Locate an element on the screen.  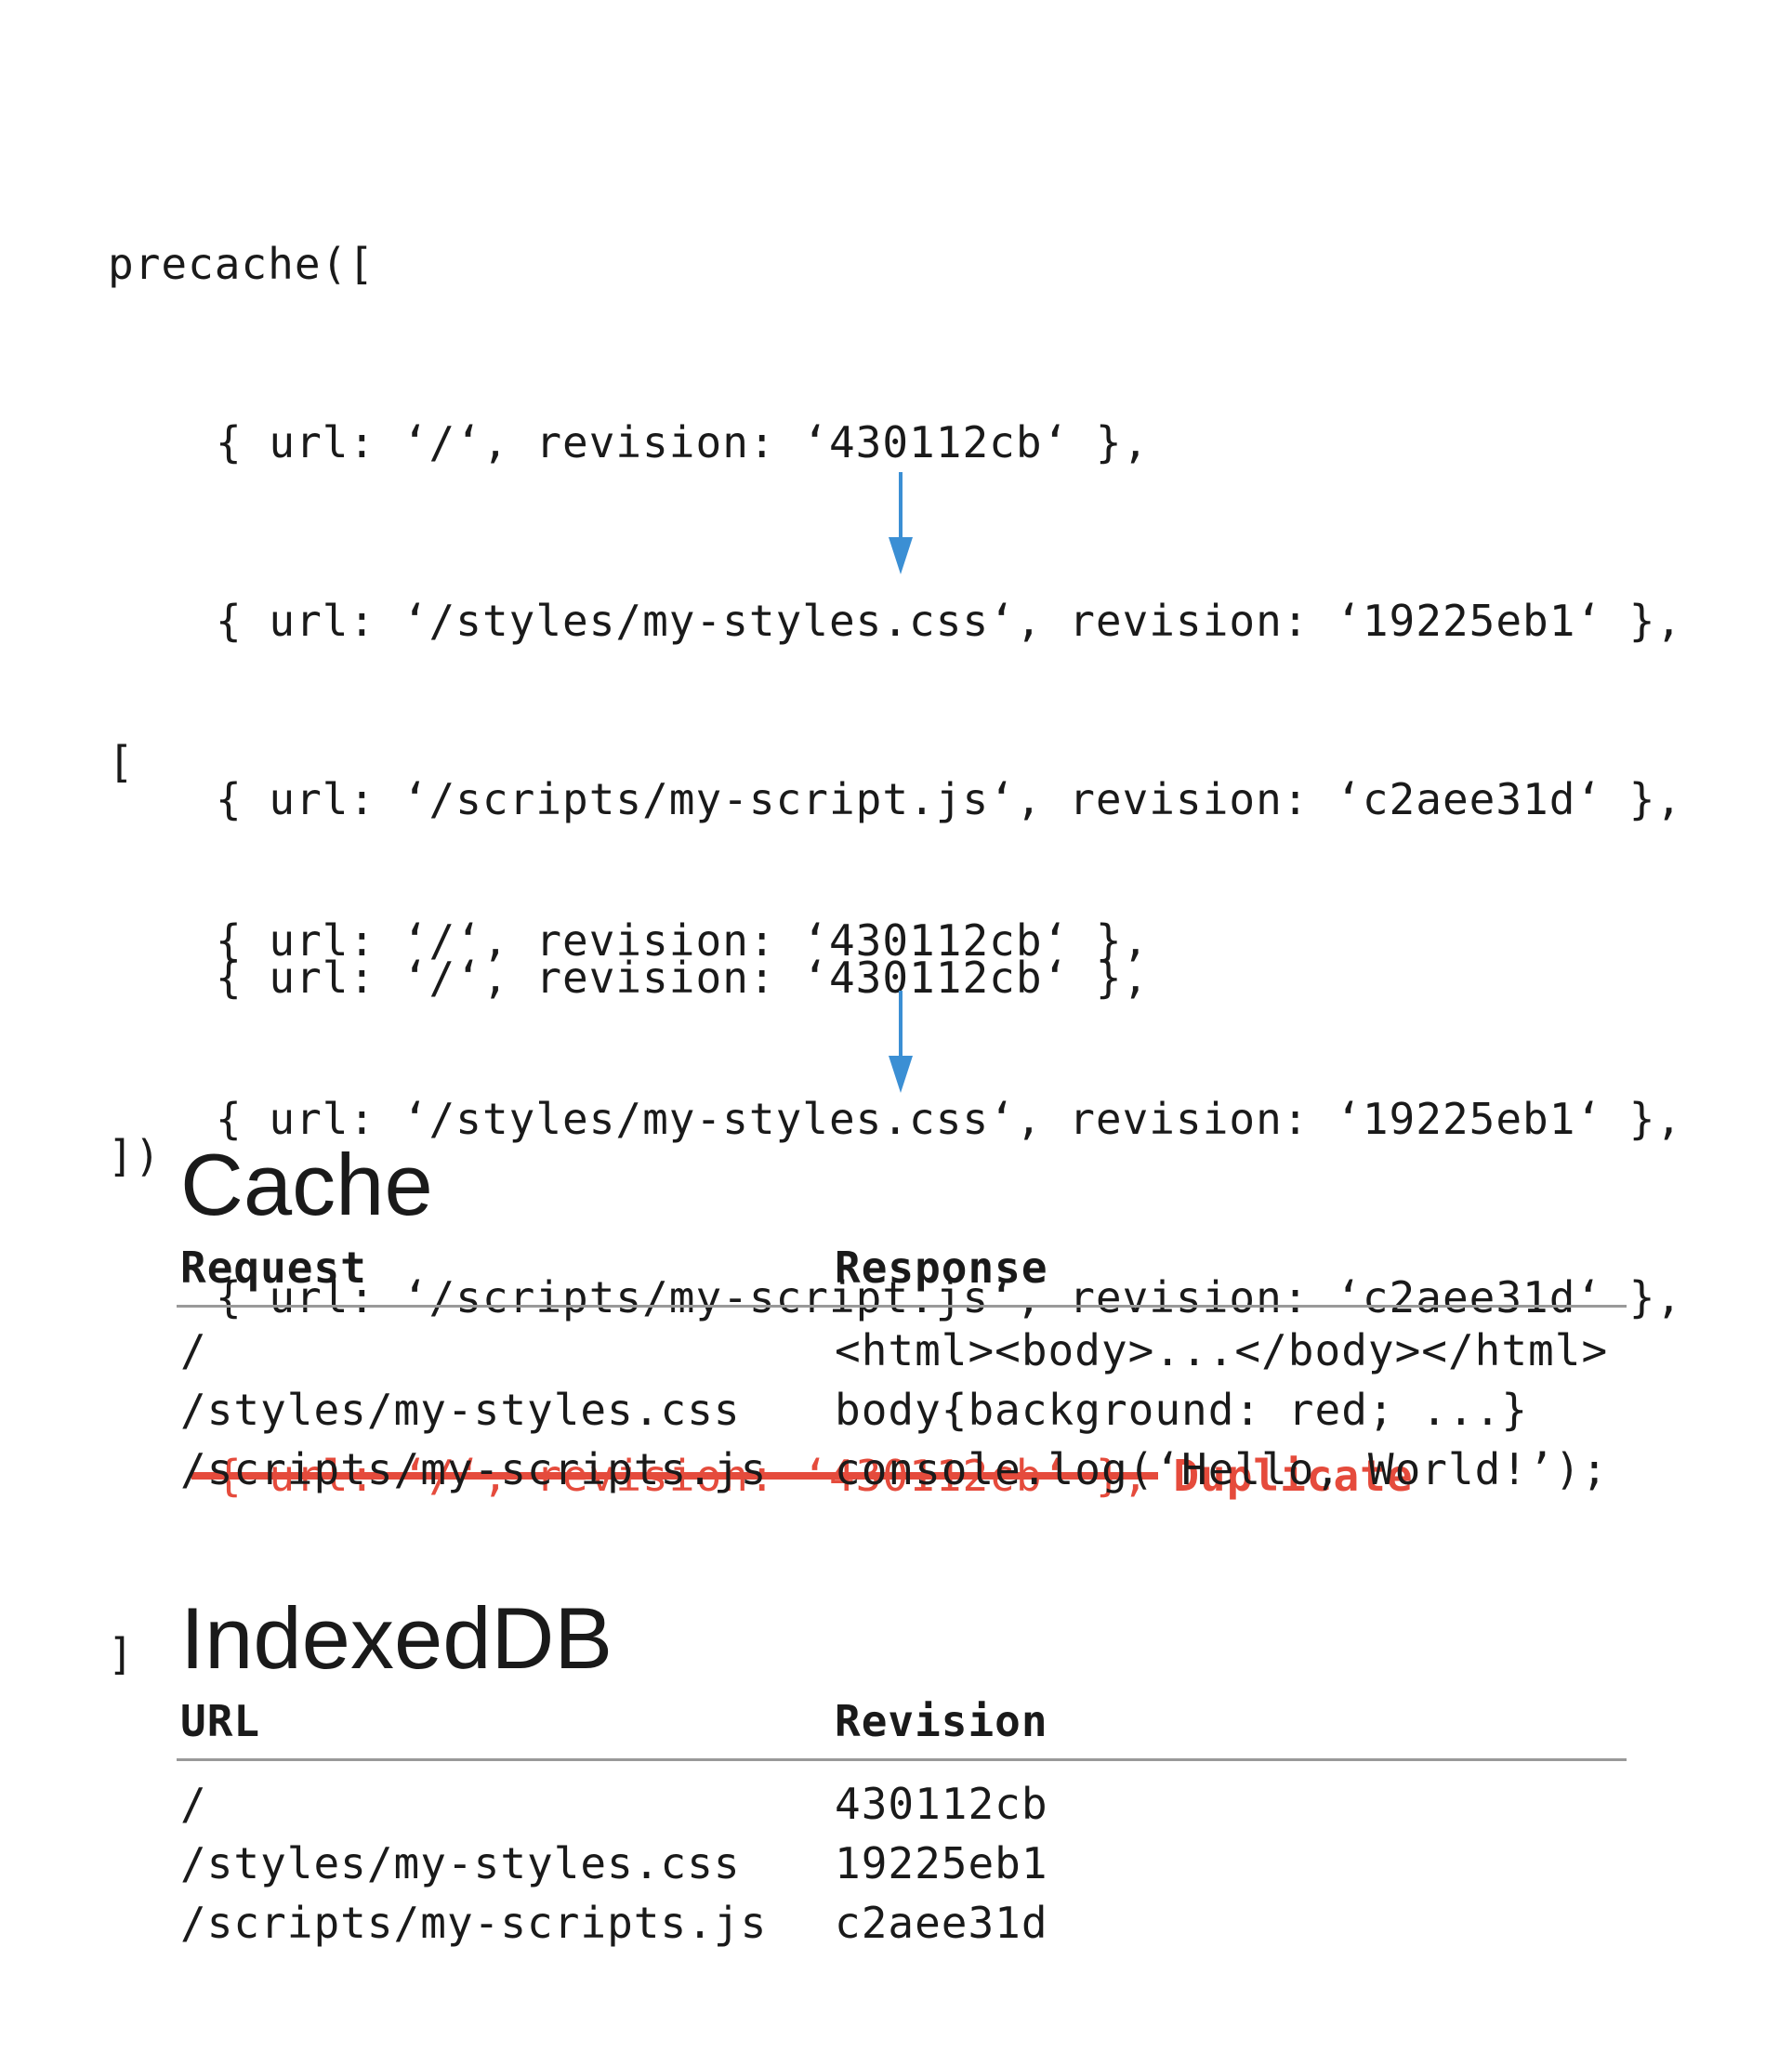
column-header-url: URL is located at coordinates (504, 1728).